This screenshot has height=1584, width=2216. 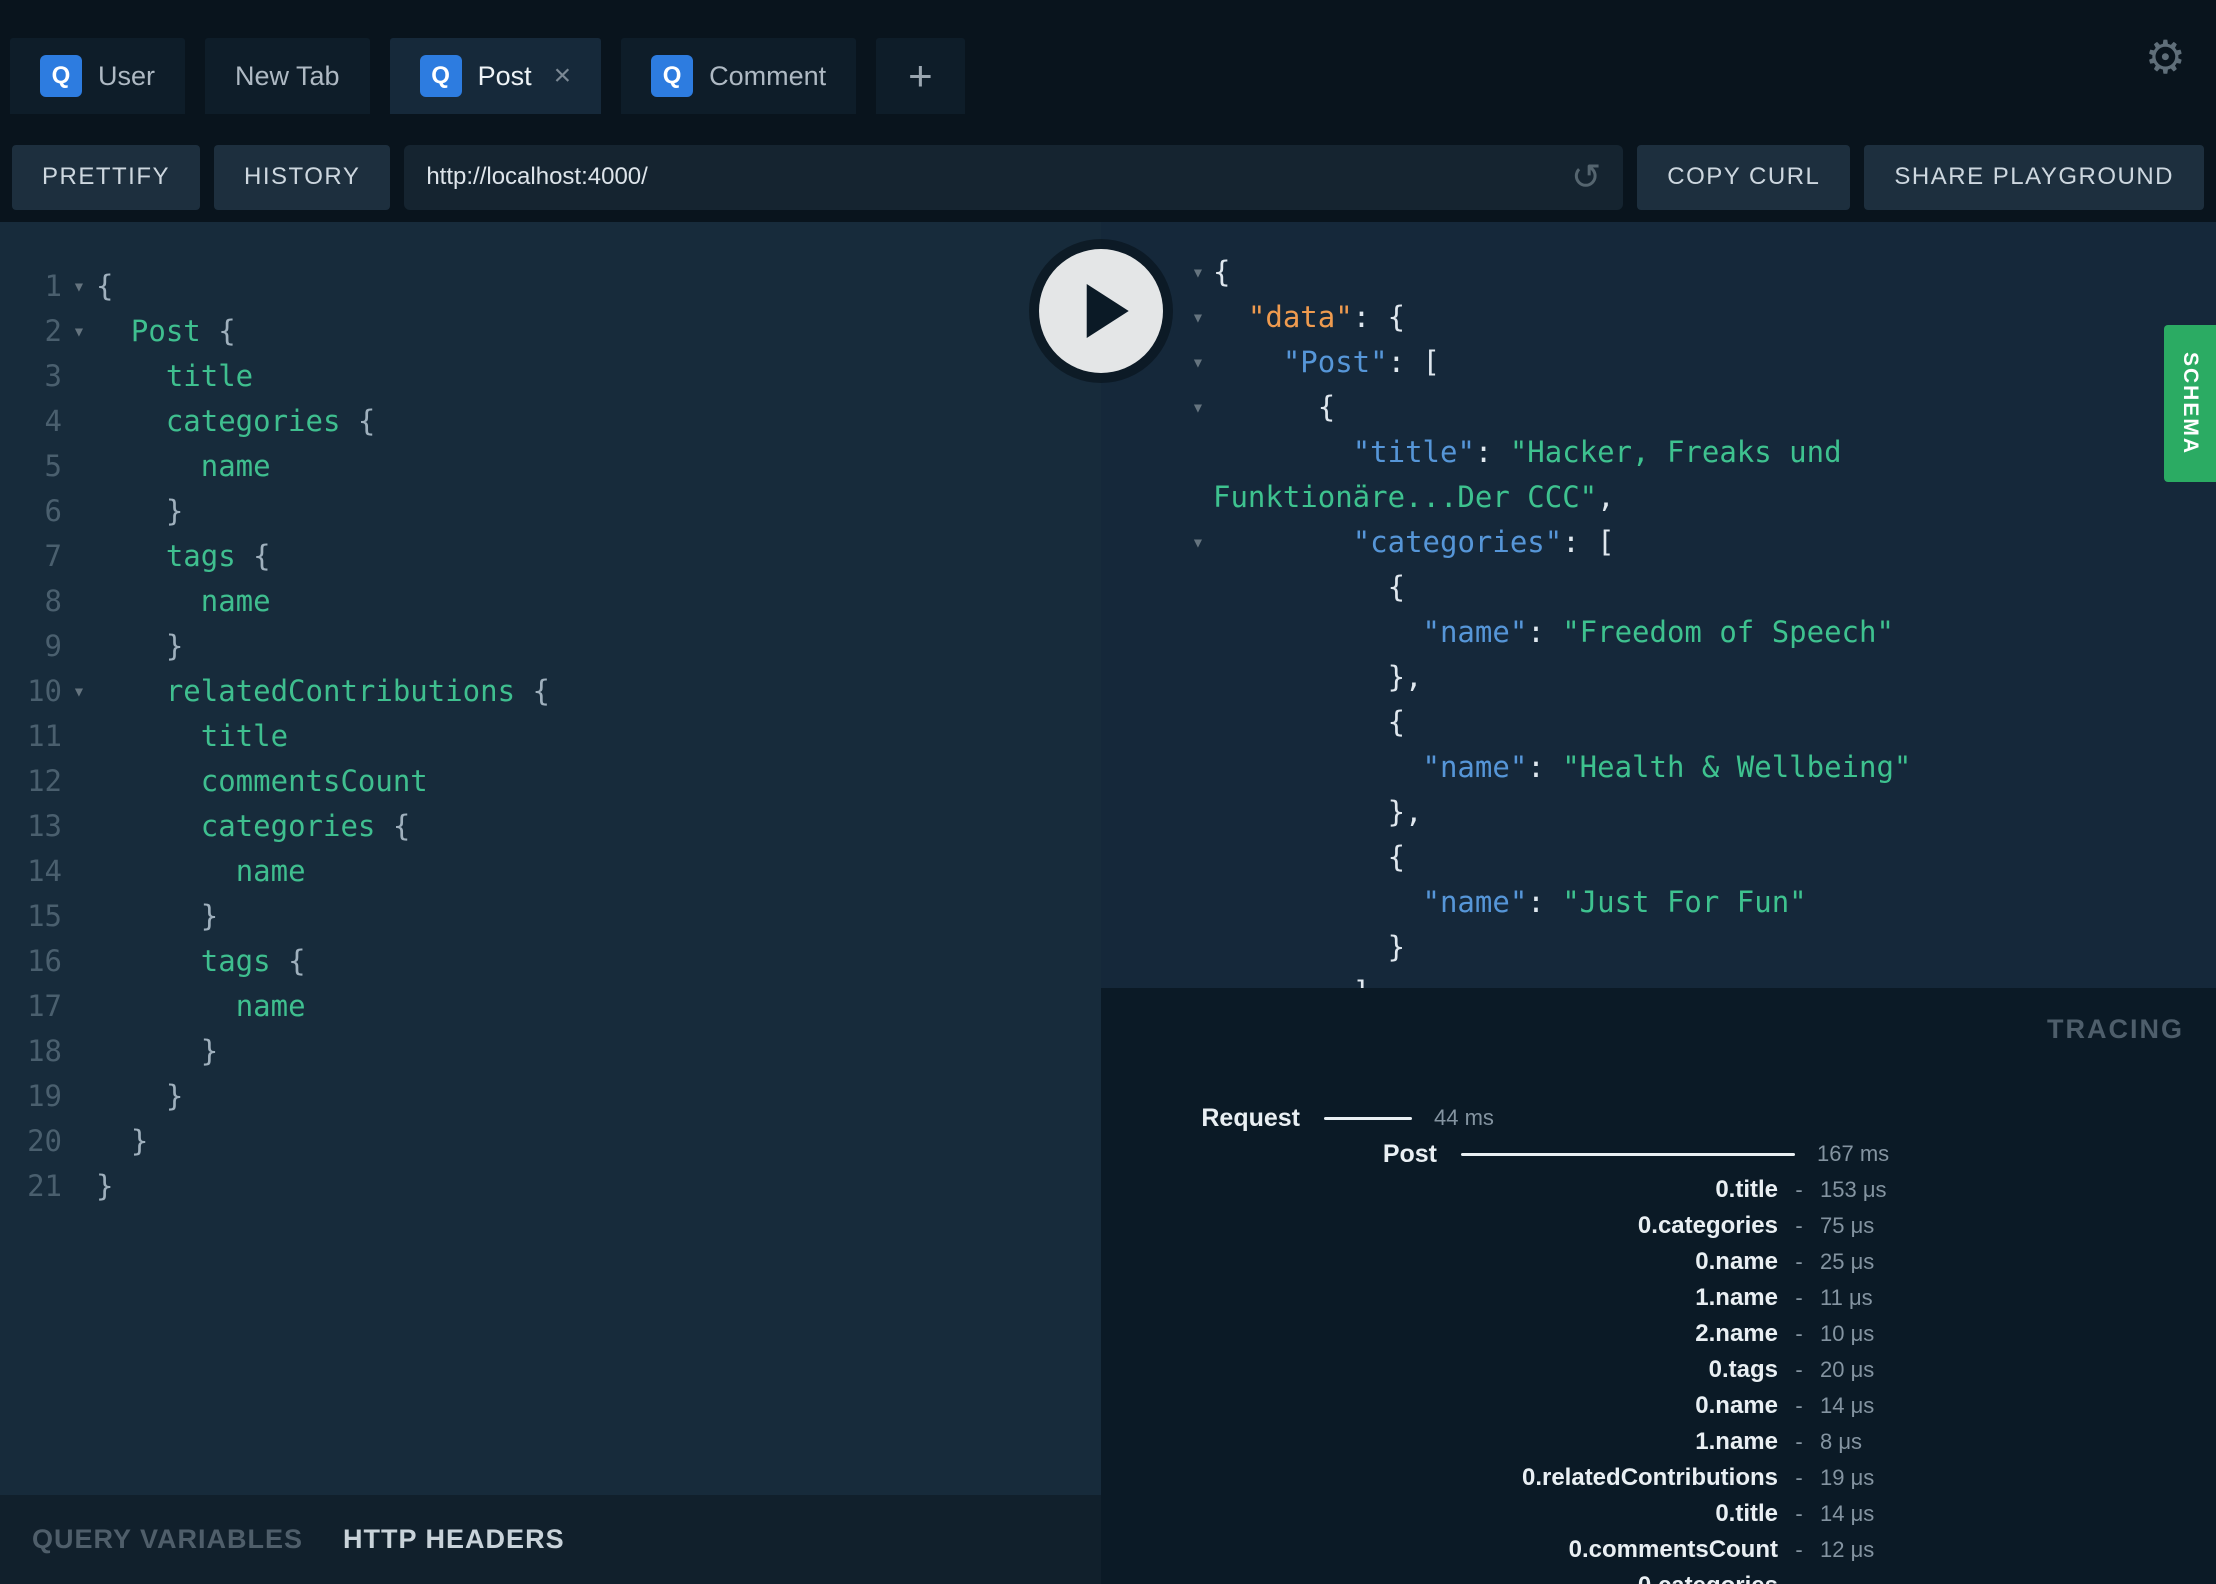 What do you see at coordinates (314, 781) in the screenshot?
I see `code-text: commentsCount` at bounding box center [314, 781].